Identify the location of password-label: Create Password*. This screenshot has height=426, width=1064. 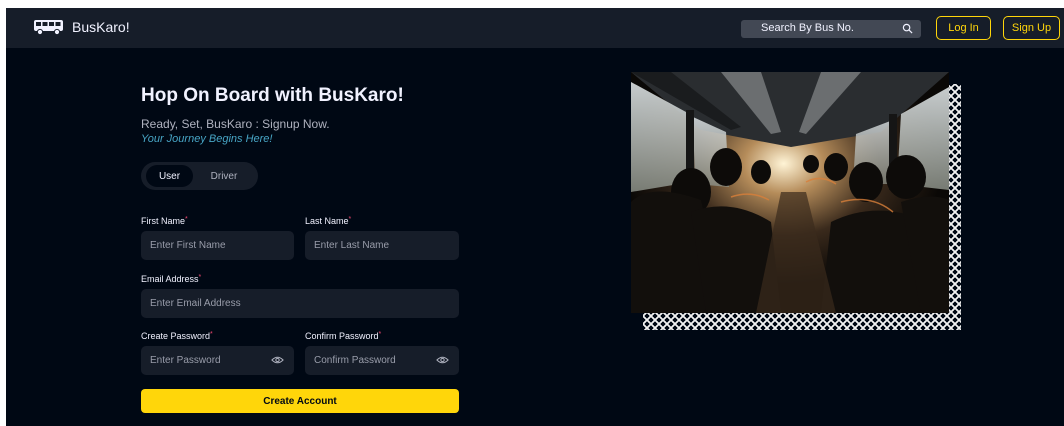
(177, 336).